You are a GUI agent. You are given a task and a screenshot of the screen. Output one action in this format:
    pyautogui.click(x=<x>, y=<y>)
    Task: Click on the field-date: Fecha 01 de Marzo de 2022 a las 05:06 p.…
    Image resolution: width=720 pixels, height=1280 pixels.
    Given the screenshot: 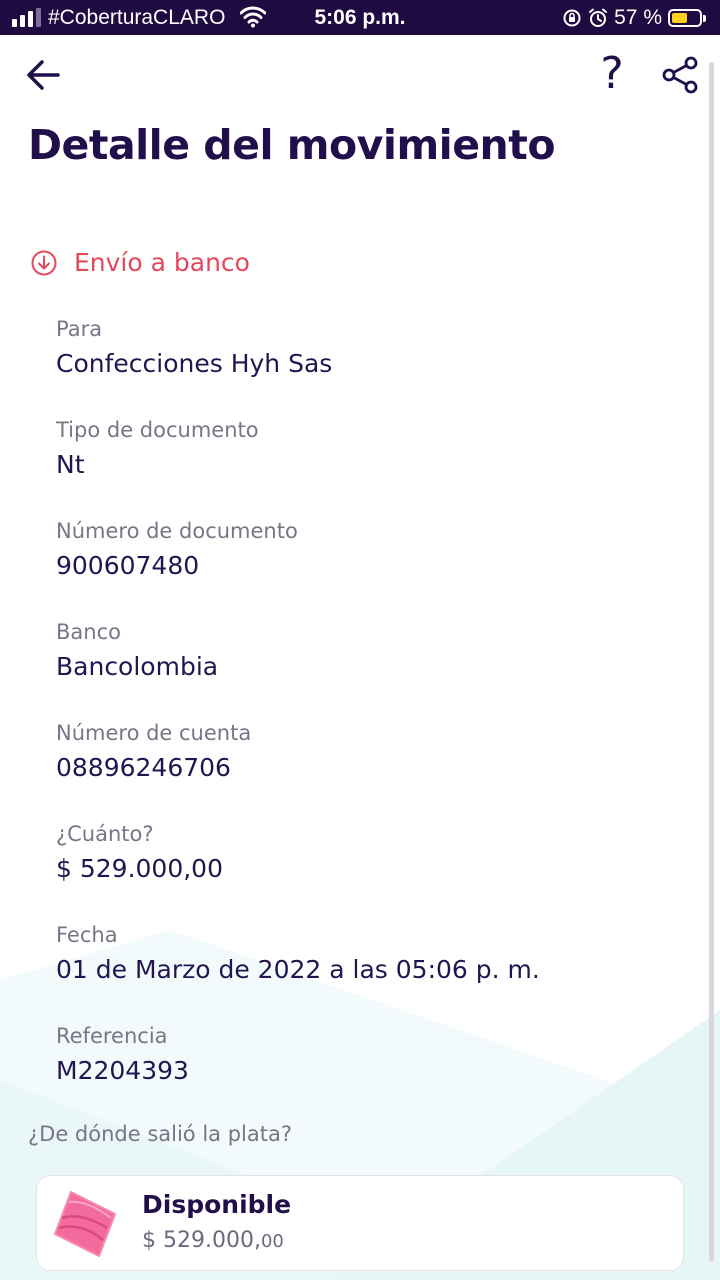 What is the action you would take?
    pyautogui.click(x=366, y=970)
    